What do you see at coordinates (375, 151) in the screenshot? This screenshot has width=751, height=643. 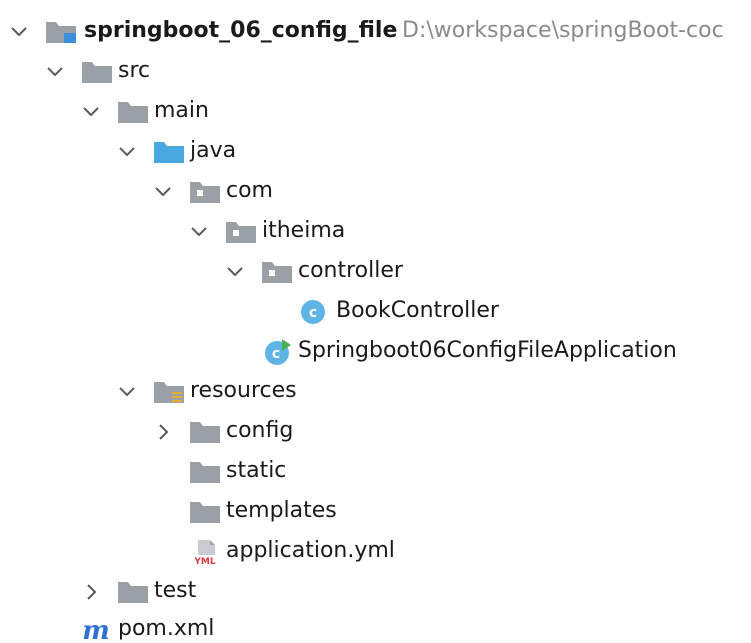 I see `tree-row-java: java` at bounding box center [375, 151].